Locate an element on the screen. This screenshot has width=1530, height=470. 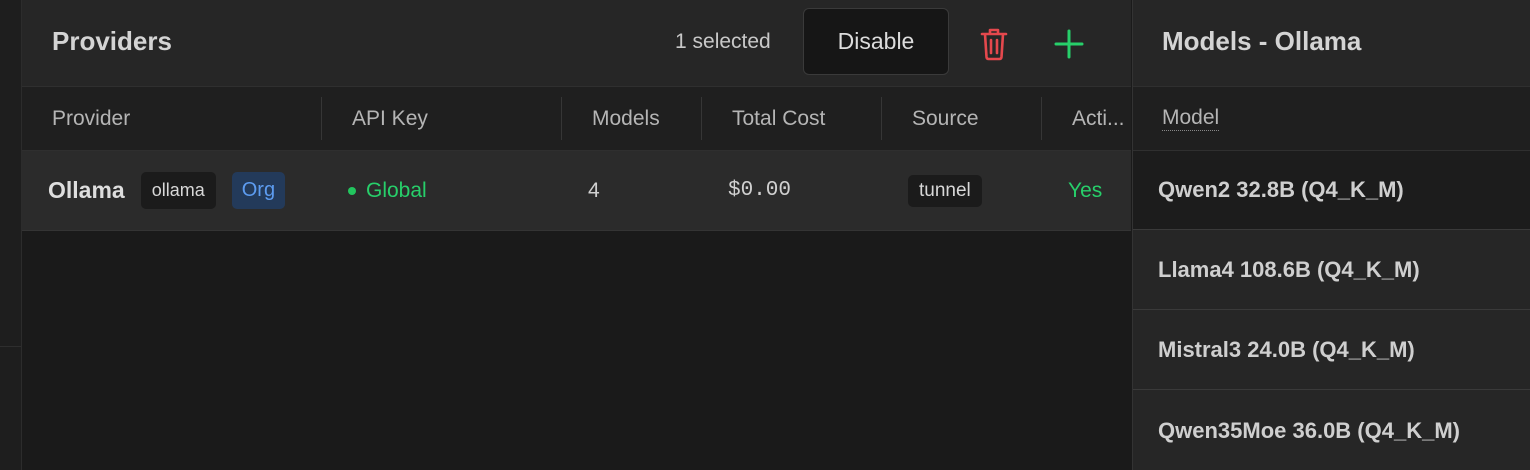
active-value: Yes is located at coordinates (1085, 190).